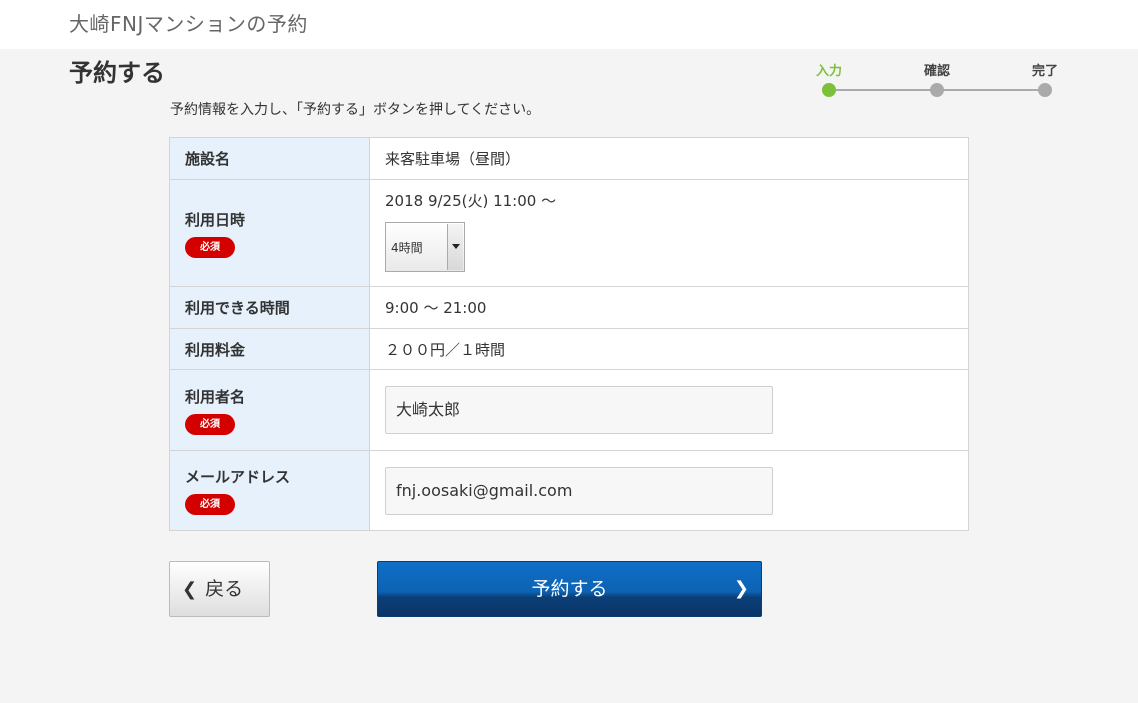  What do you see at coordinates (355, 110) in the screenshot?
I see `instruction-text: 予約情報を入力し、「予約する」ボタンを押してください。` at bounding box center [355, 110].